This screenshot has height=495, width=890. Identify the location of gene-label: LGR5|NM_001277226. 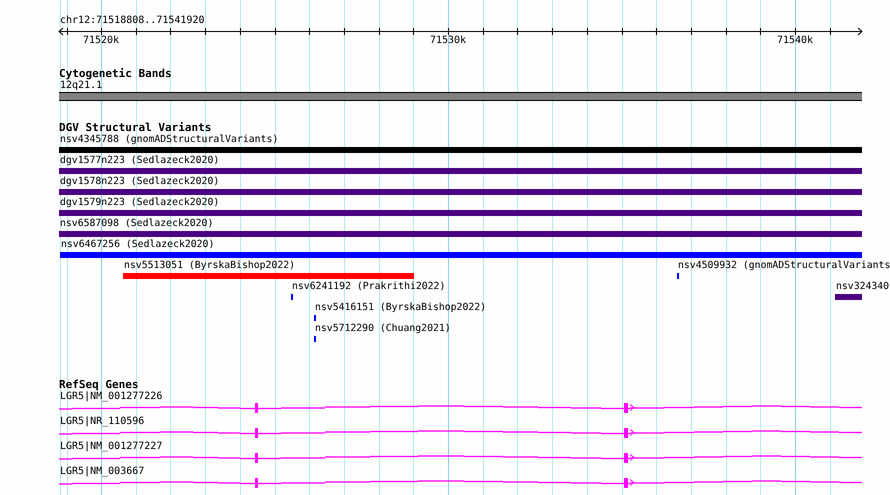
(111, 397).